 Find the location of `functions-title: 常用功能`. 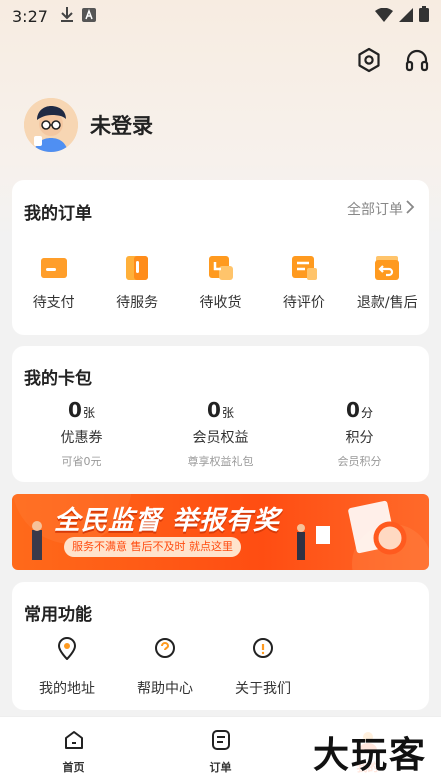

functions-title: 常用功能 is located at coordinates (58, 615).